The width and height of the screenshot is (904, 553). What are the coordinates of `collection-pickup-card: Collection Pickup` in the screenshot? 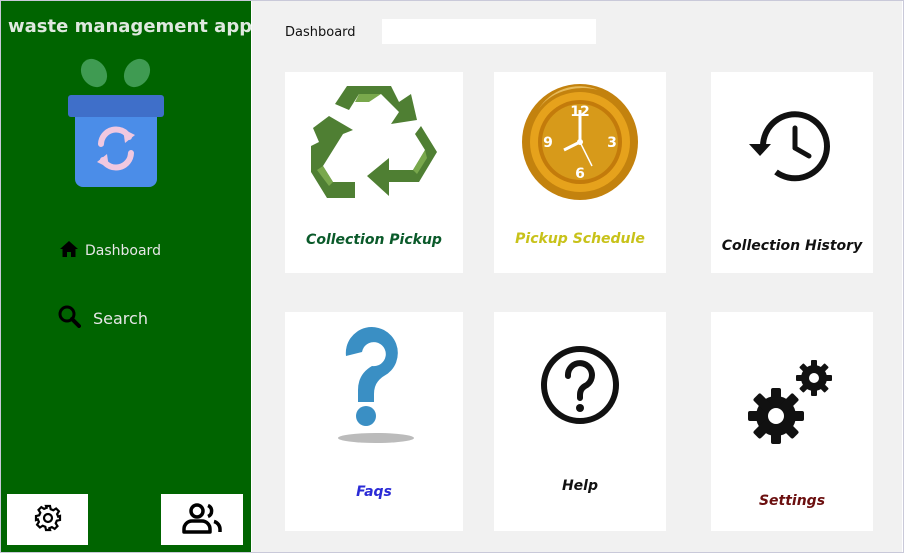 It's located at (374, 172).